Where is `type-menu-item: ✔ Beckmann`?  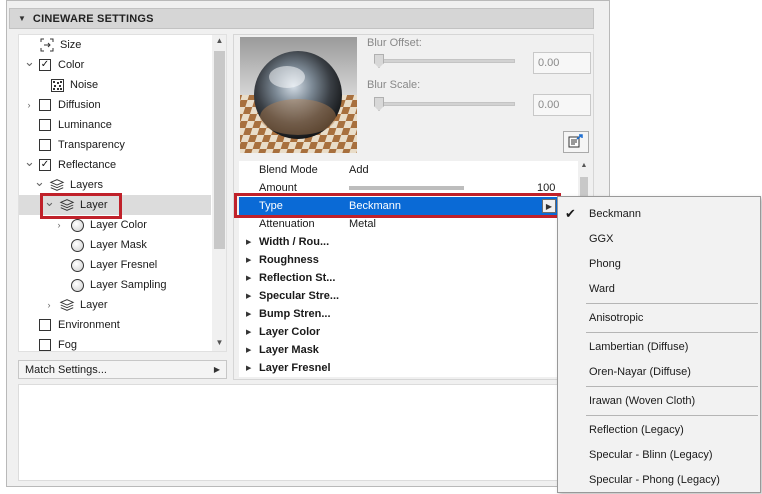
type-menu-item: ✔ Beckmann is located at coordinates (659, 213).